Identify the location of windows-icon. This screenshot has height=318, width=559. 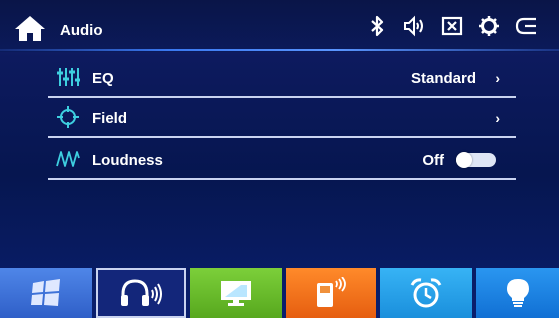
(45, 292).